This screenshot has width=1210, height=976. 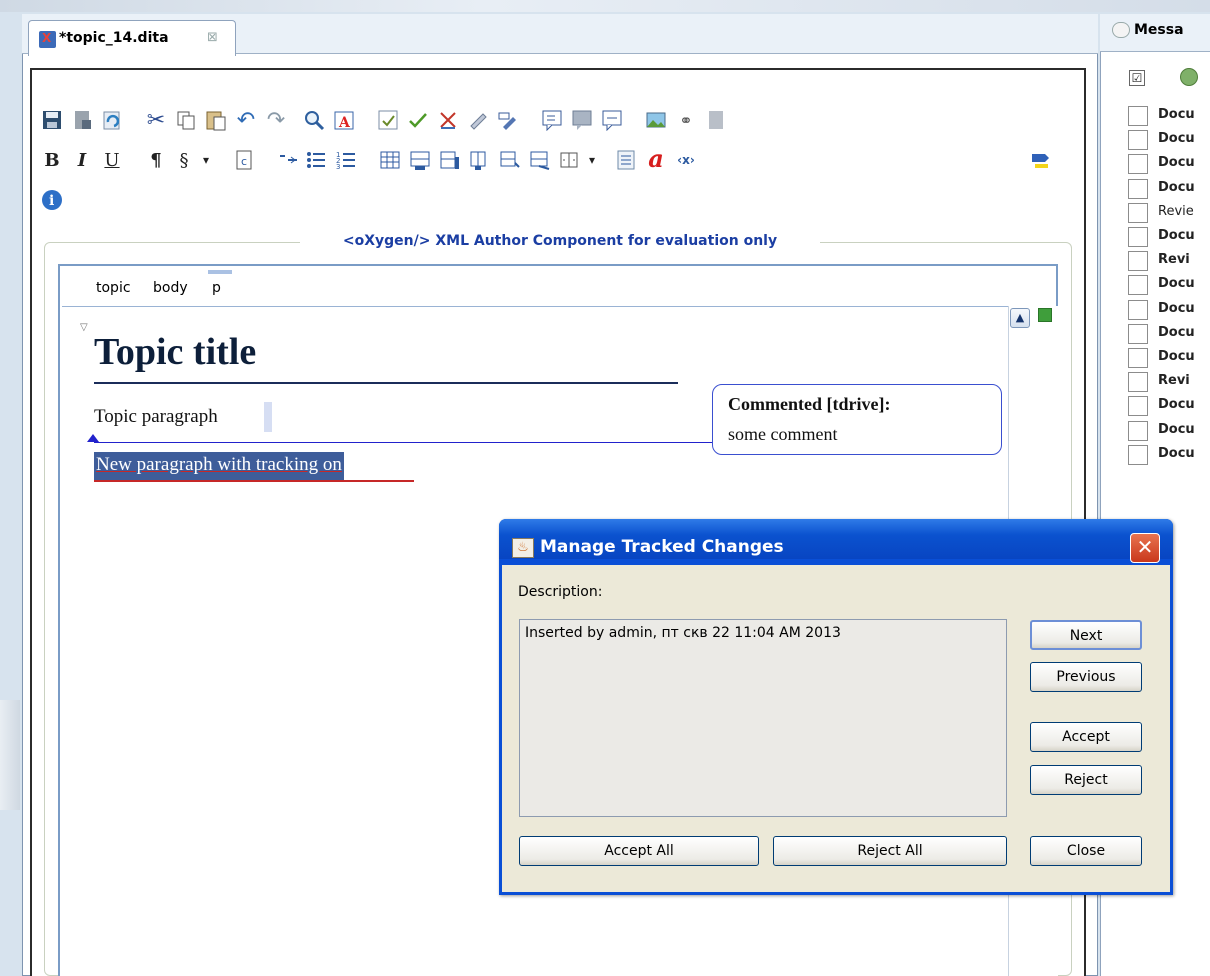 I want to click on message-label: Docu, so click(x=1176, y=429).